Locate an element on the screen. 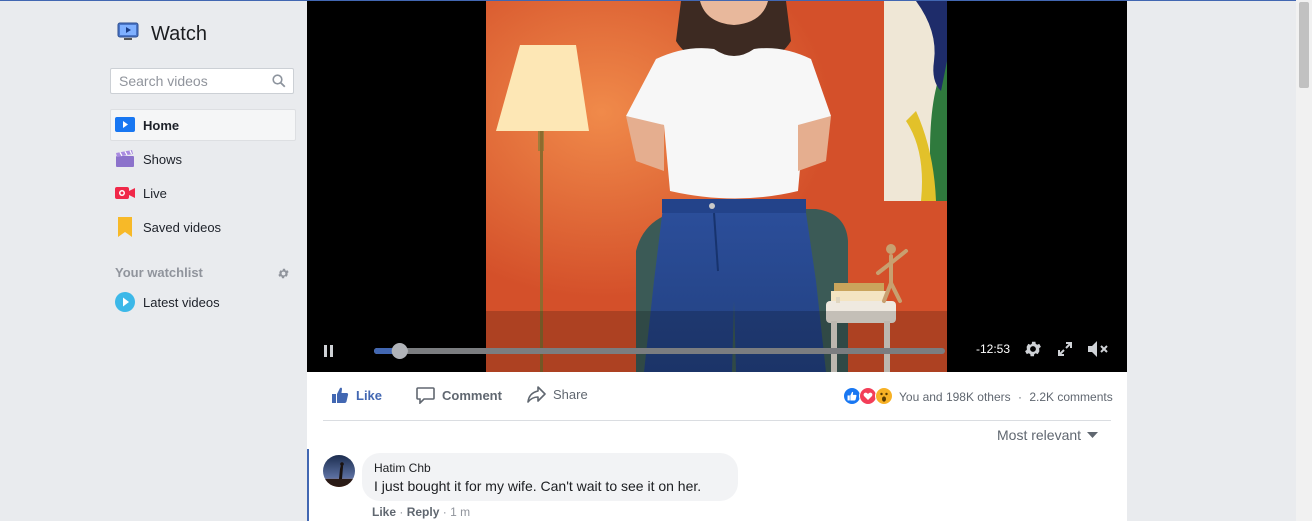 This screenshot has height=521, width=1312. sidebar-item-home: Home is located at coordinates (203, 125).